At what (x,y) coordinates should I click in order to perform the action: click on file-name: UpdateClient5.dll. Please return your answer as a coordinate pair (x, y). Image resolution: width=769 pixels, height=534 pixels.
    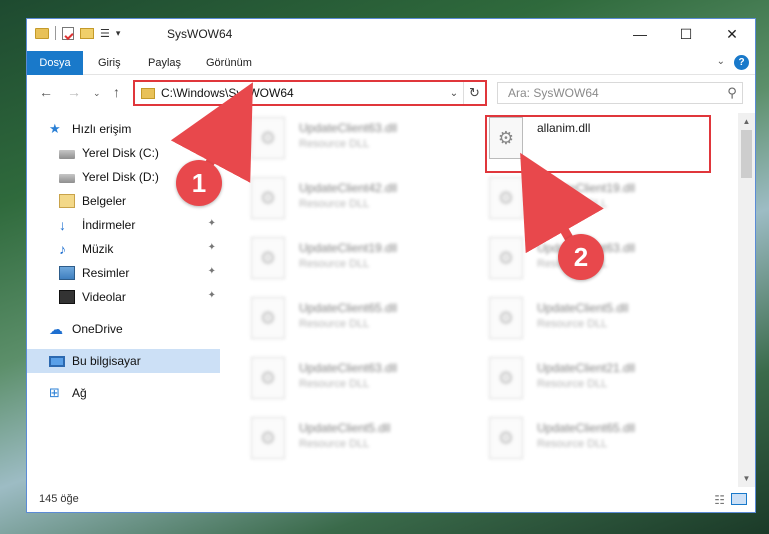
    Looking at the image, I should click on (345, 428).